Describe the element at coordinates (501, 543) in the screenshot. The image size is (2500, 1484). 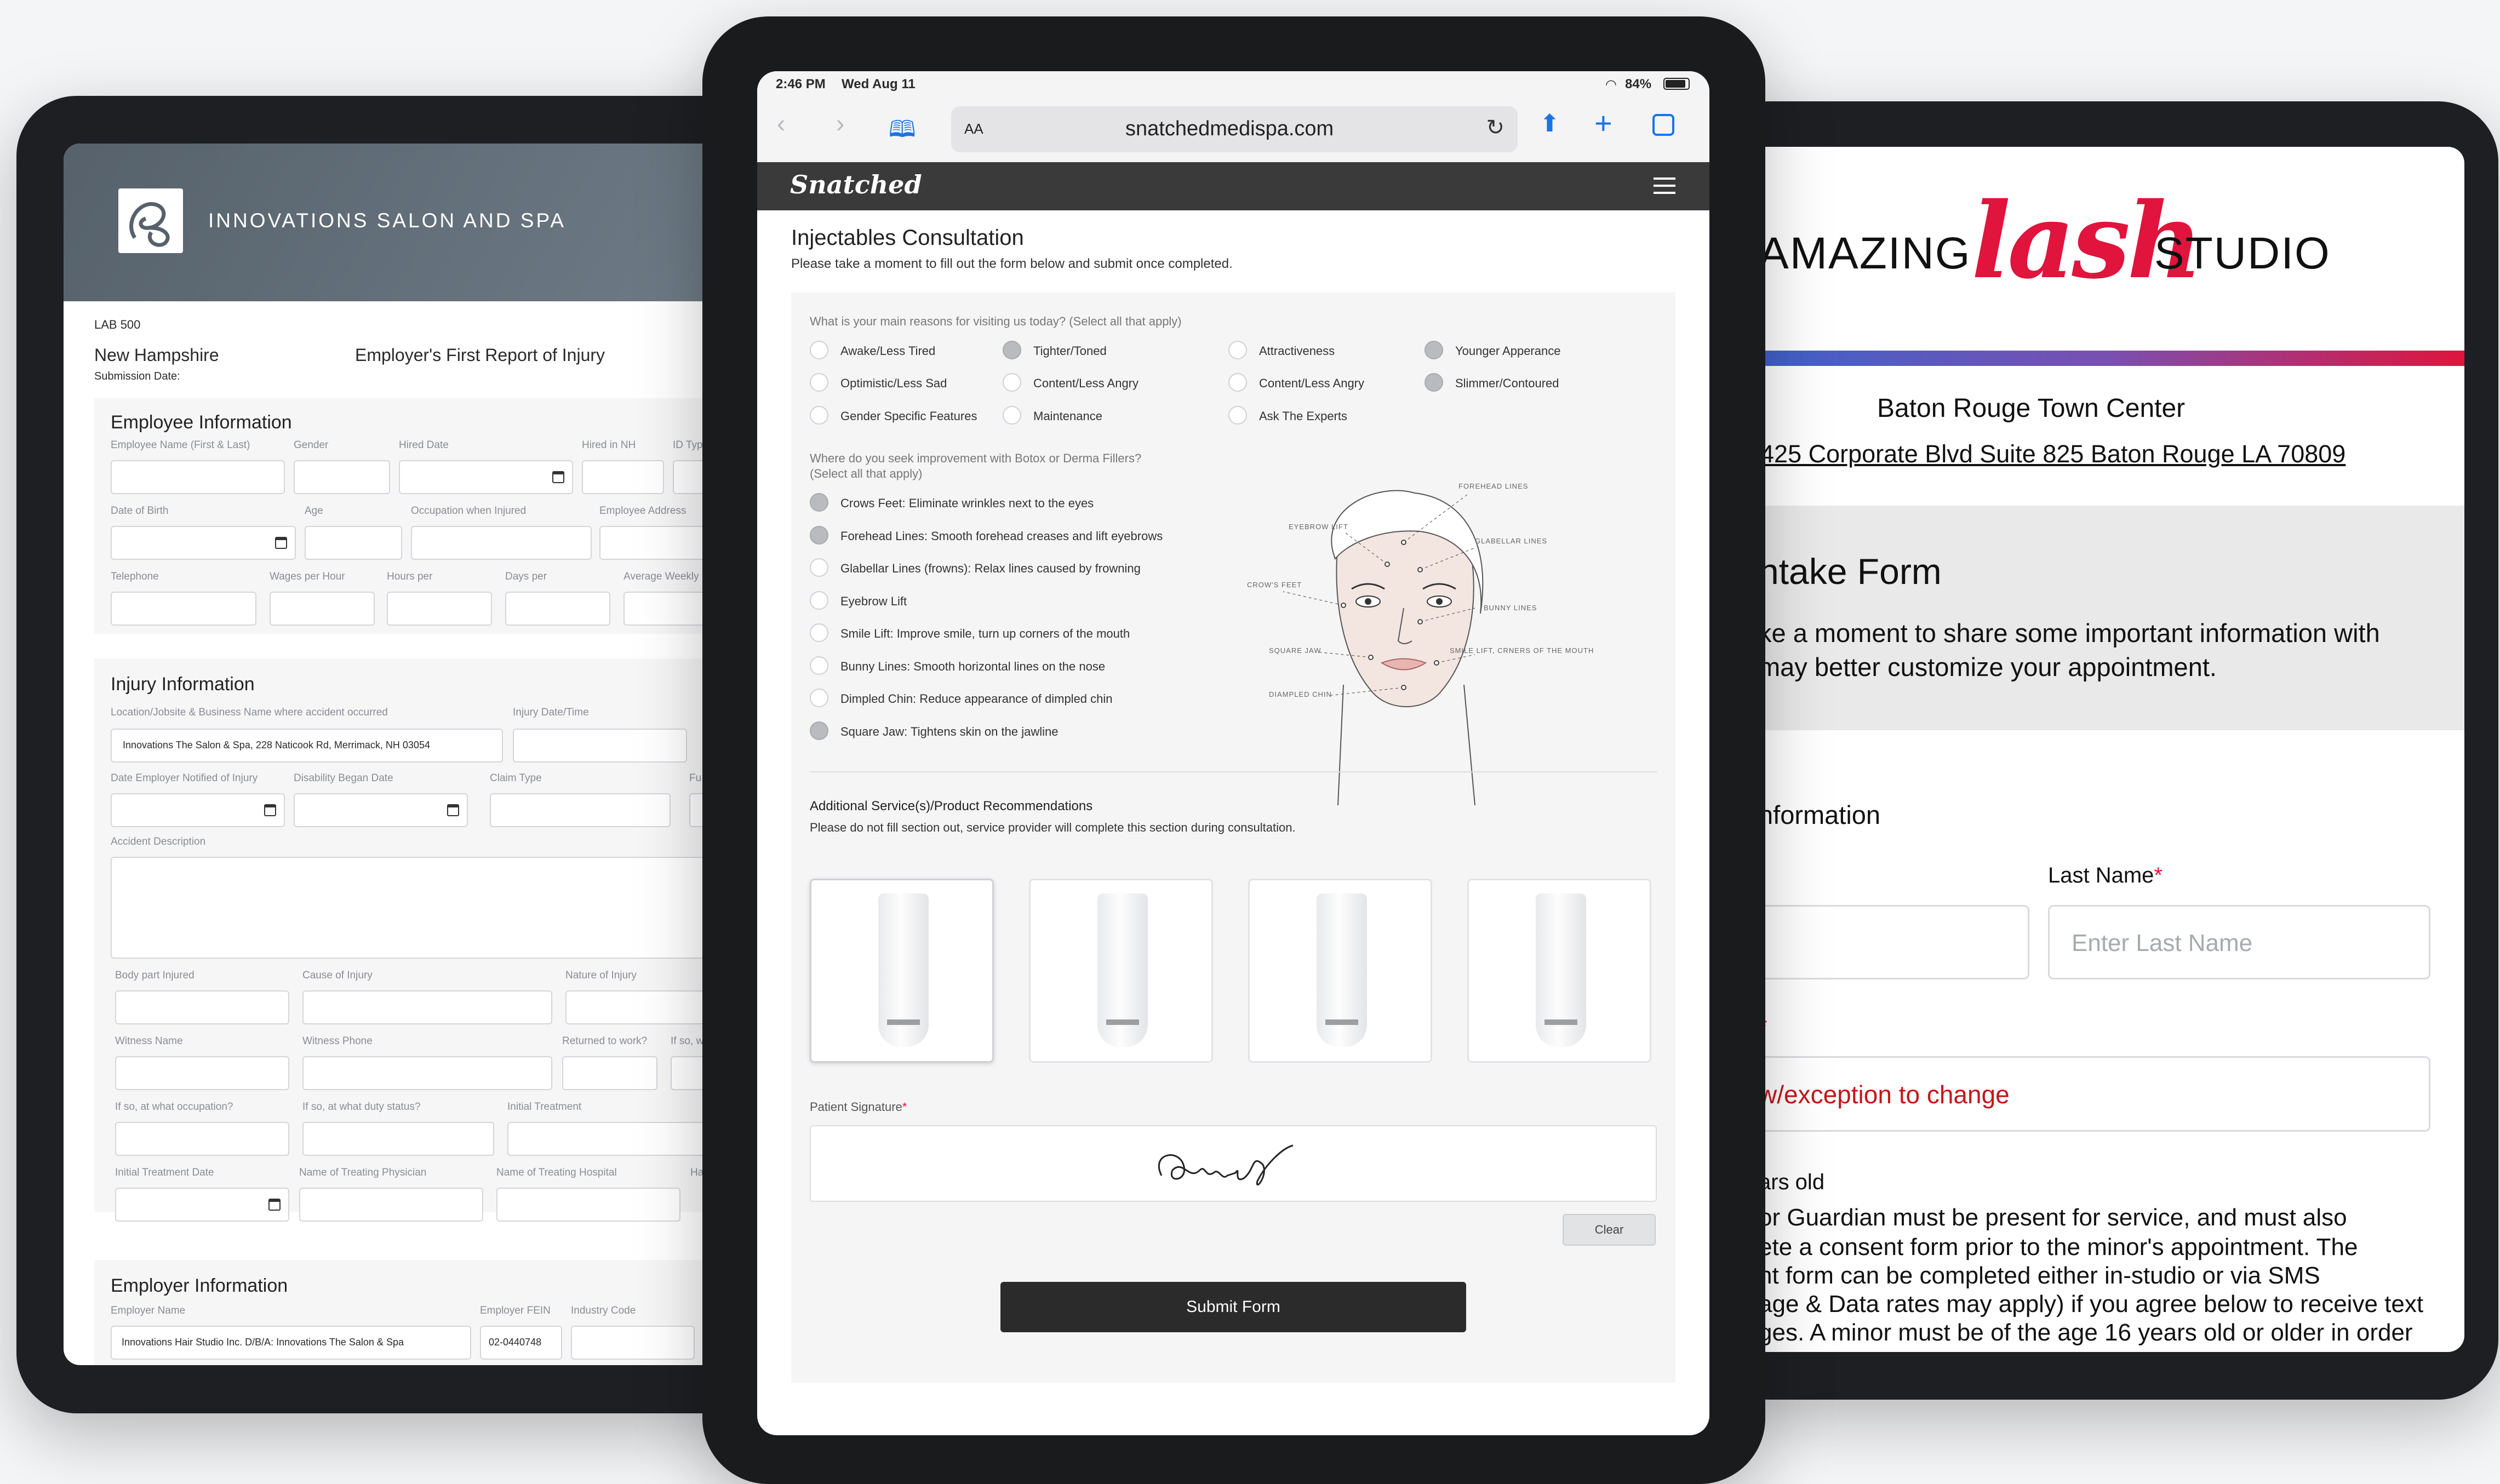
I see `occupation-field` at that location.